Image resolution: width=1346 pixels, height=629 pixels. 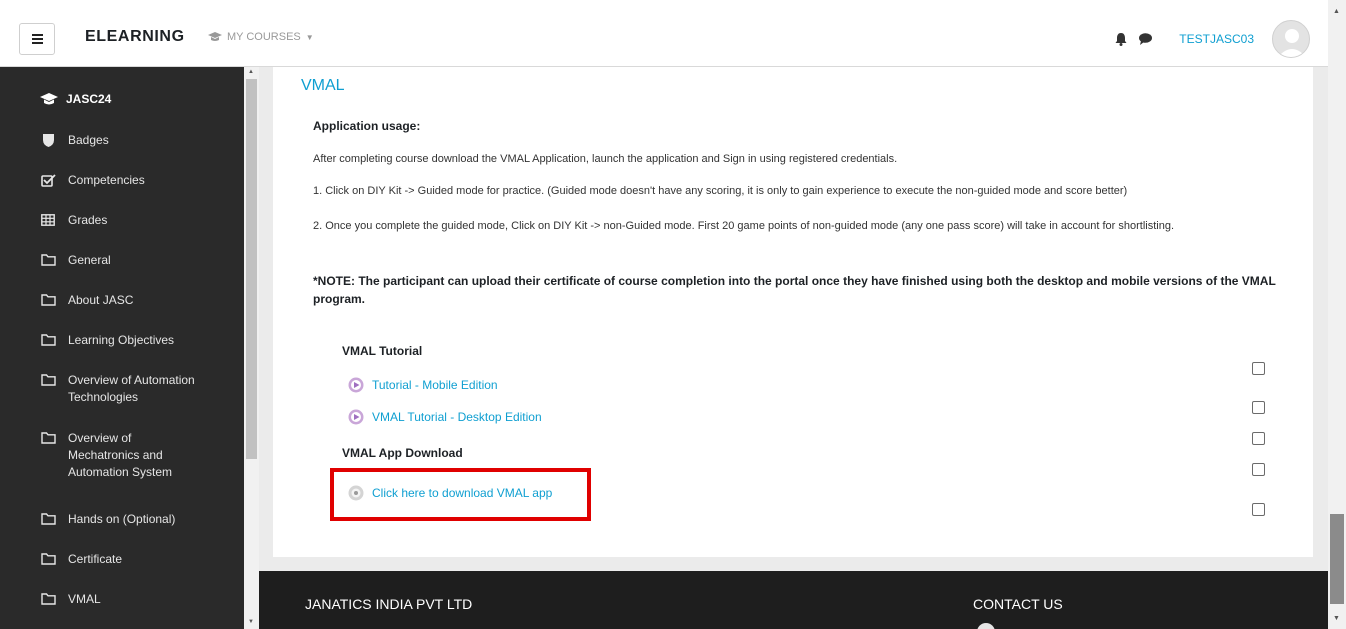 What do you see at coordinates (460, 494) in the screenshot?
I see `highlight-box` at bounding box center [460, 494].